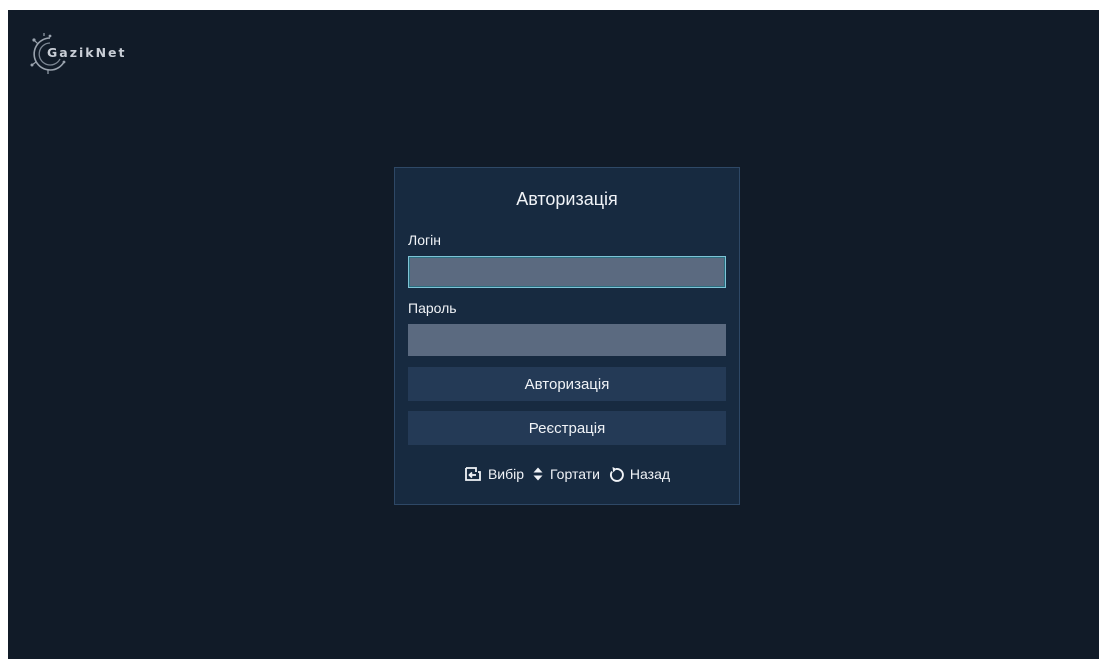 This screenshot has width=1106, height=659. I want to click on enter-key-icon, so click(473, 474).